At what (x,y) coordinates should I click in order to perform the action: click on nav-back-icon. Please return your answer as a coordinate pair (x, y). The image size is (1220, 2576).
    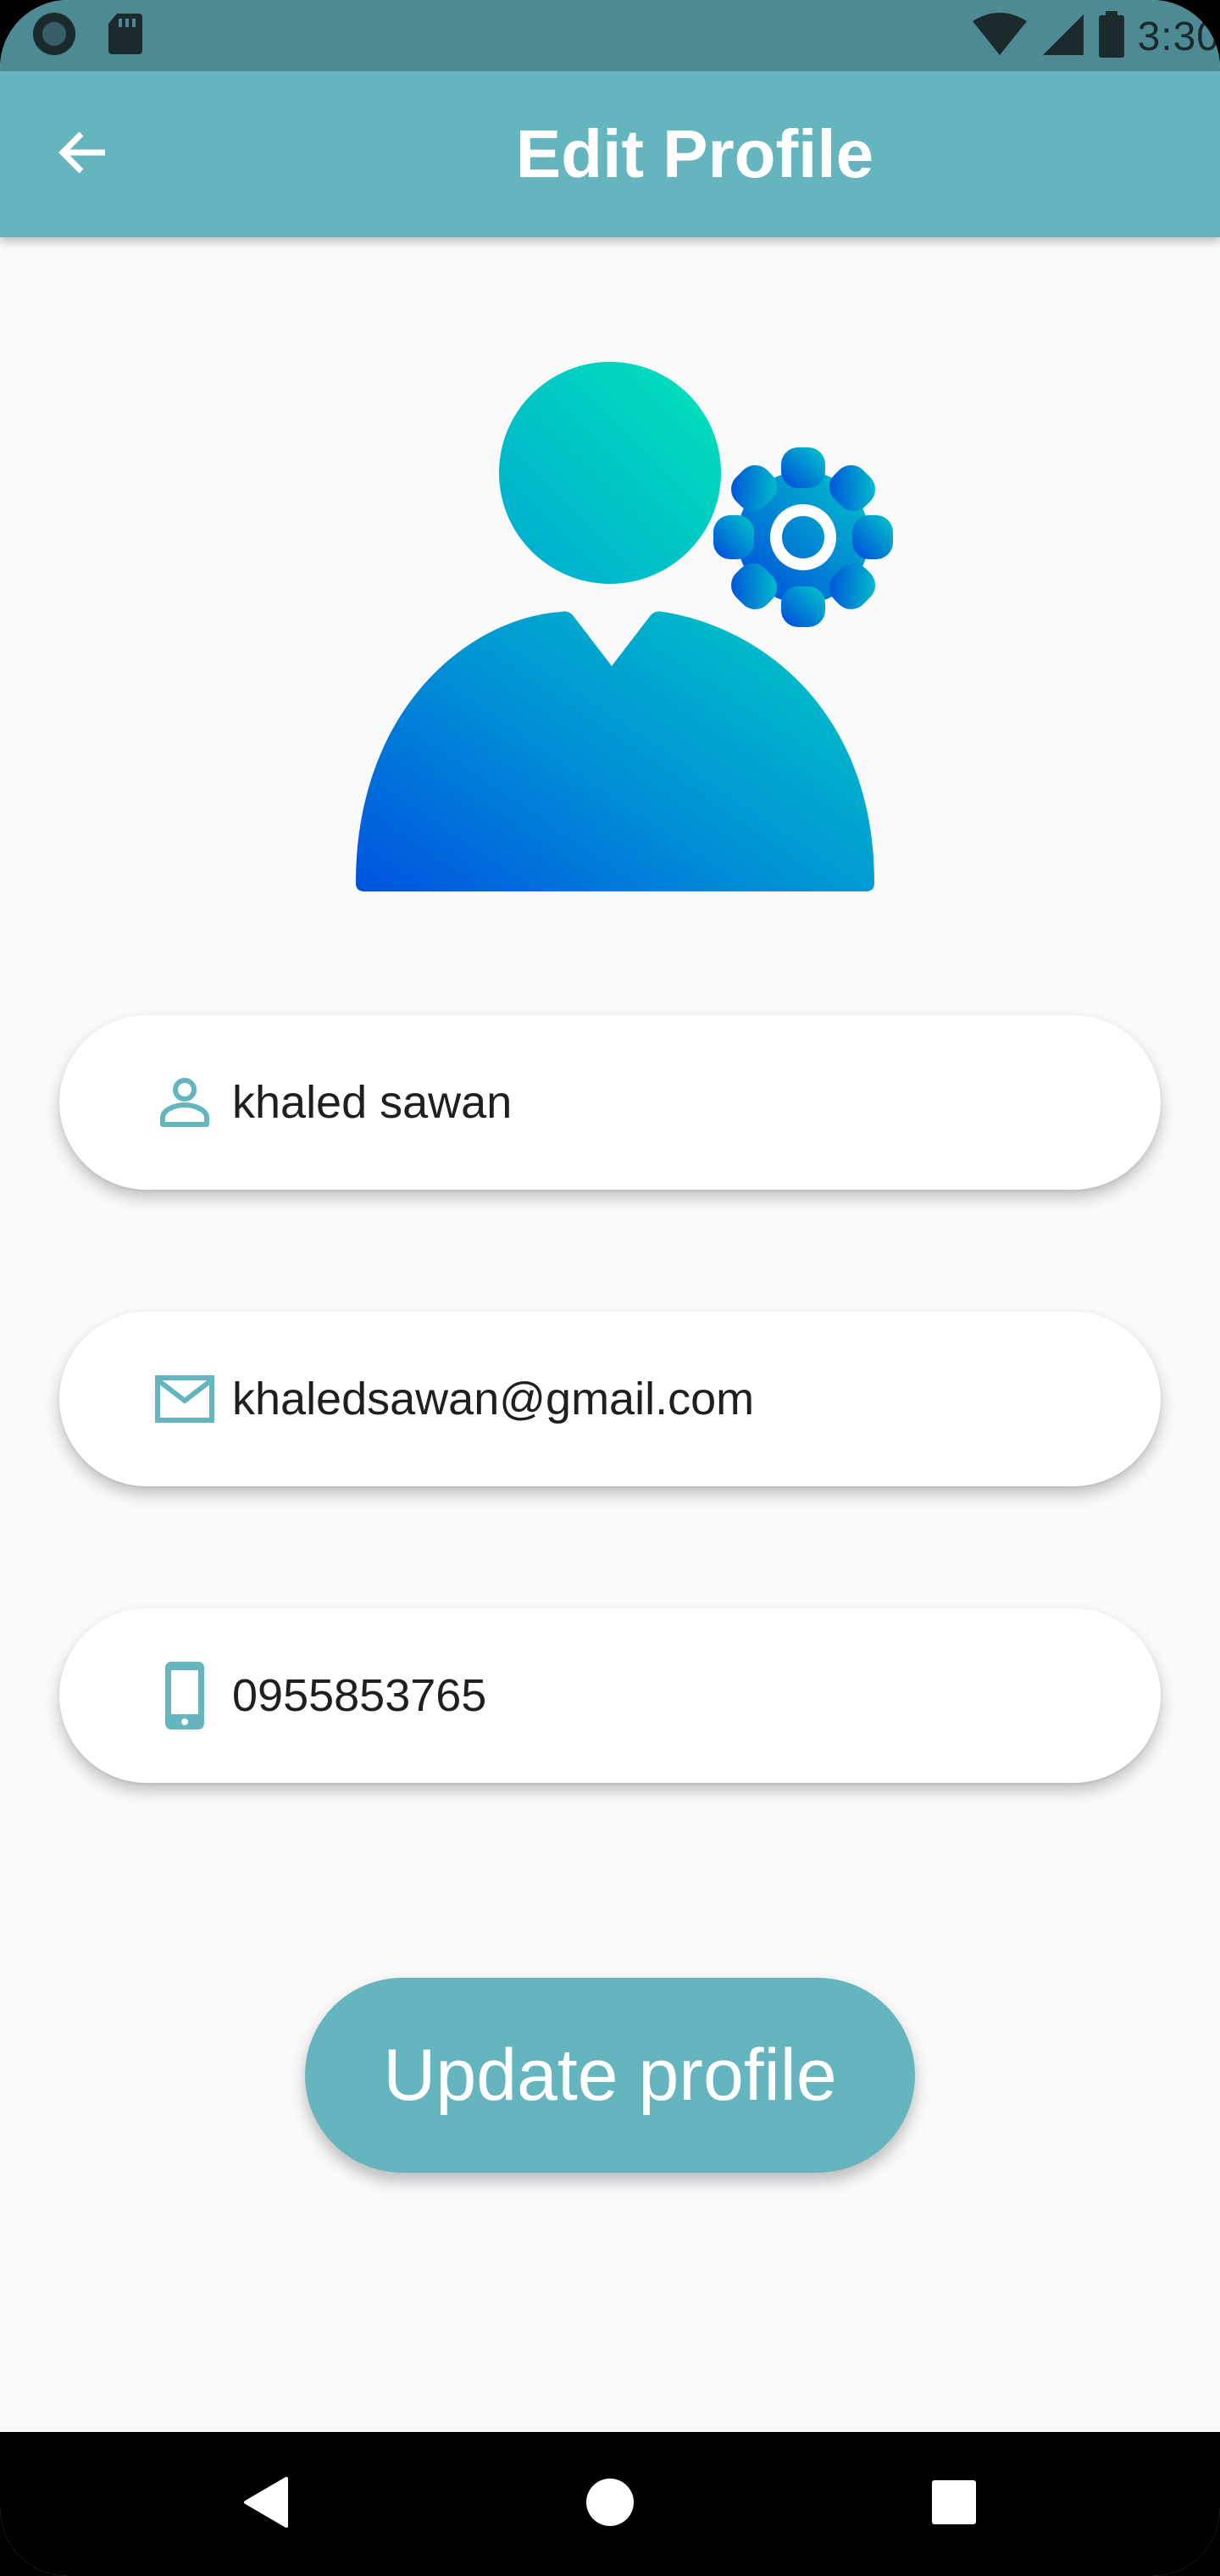
    Looking at the image, I should click on (266, 2504).